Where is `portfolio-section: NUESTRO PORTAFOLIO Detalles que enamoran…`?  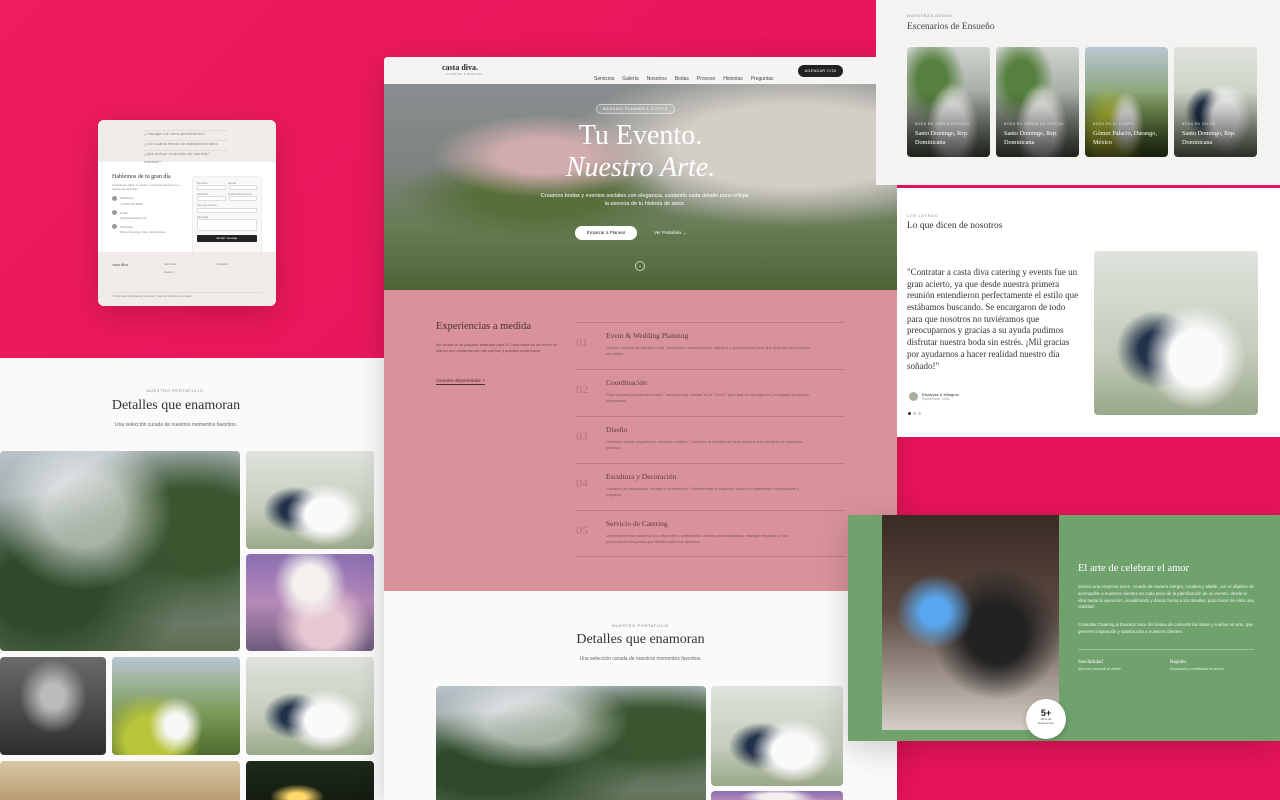
portfolio-section: NUESTRO PORTAFOLIO Detalles que enamoran… is located at coordinates (640, 695).